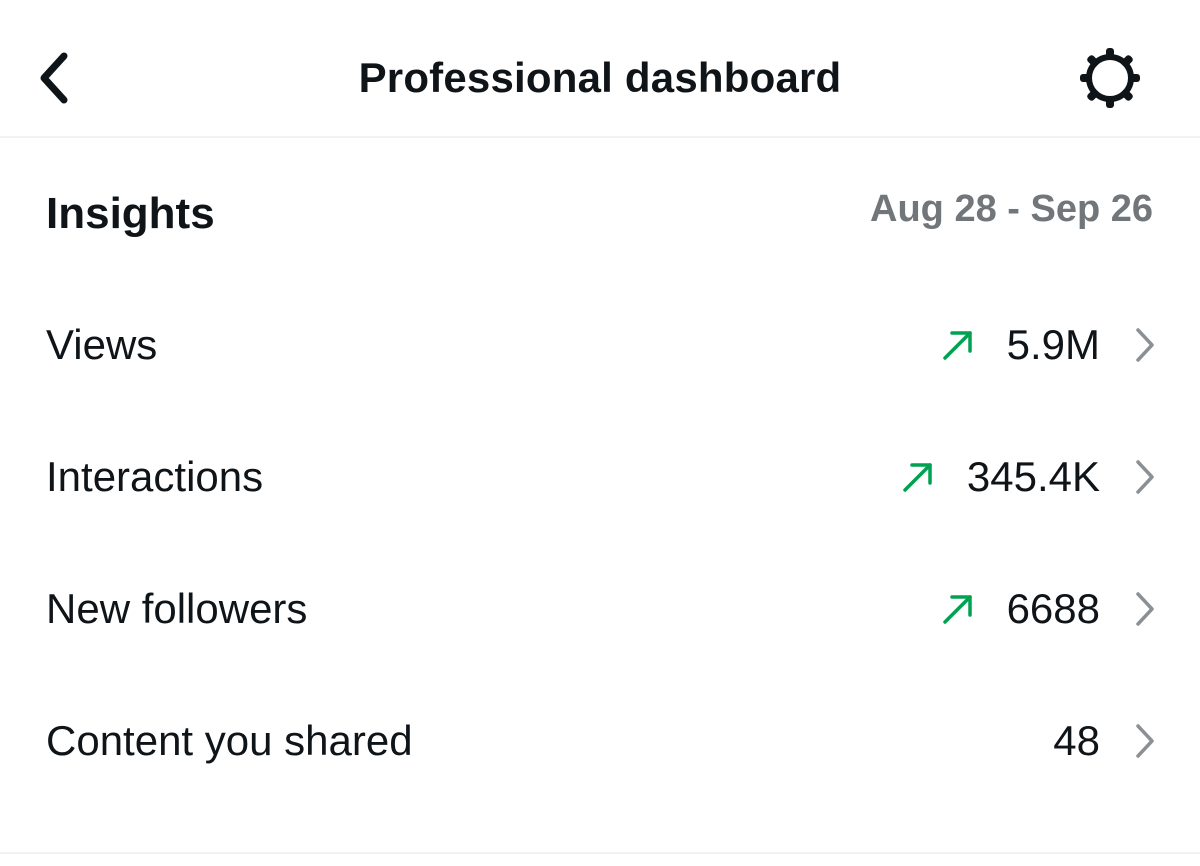  I want to click on settings-button, so click(1110, 78).